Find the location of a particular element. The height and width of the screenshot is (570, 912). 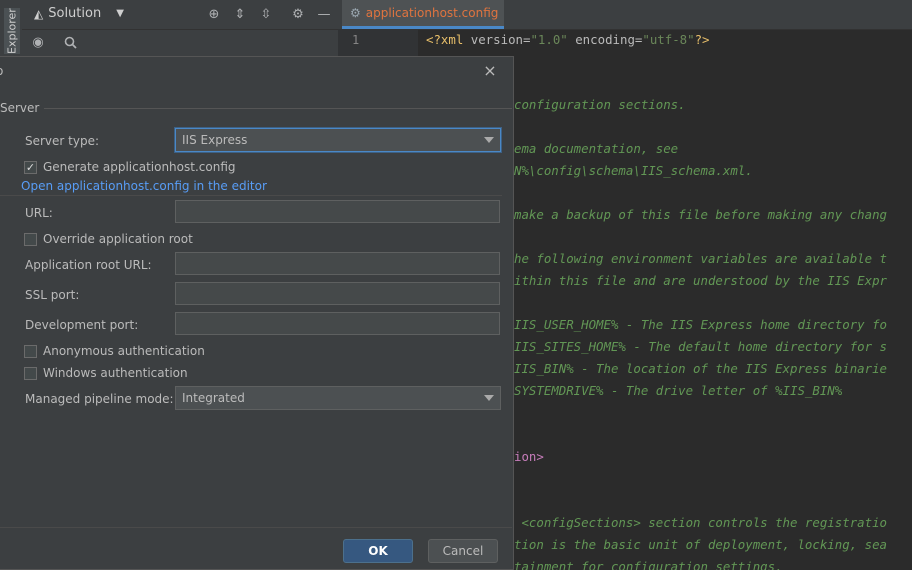

gear-icon: ⚙ is located at coordinates (298, 14).